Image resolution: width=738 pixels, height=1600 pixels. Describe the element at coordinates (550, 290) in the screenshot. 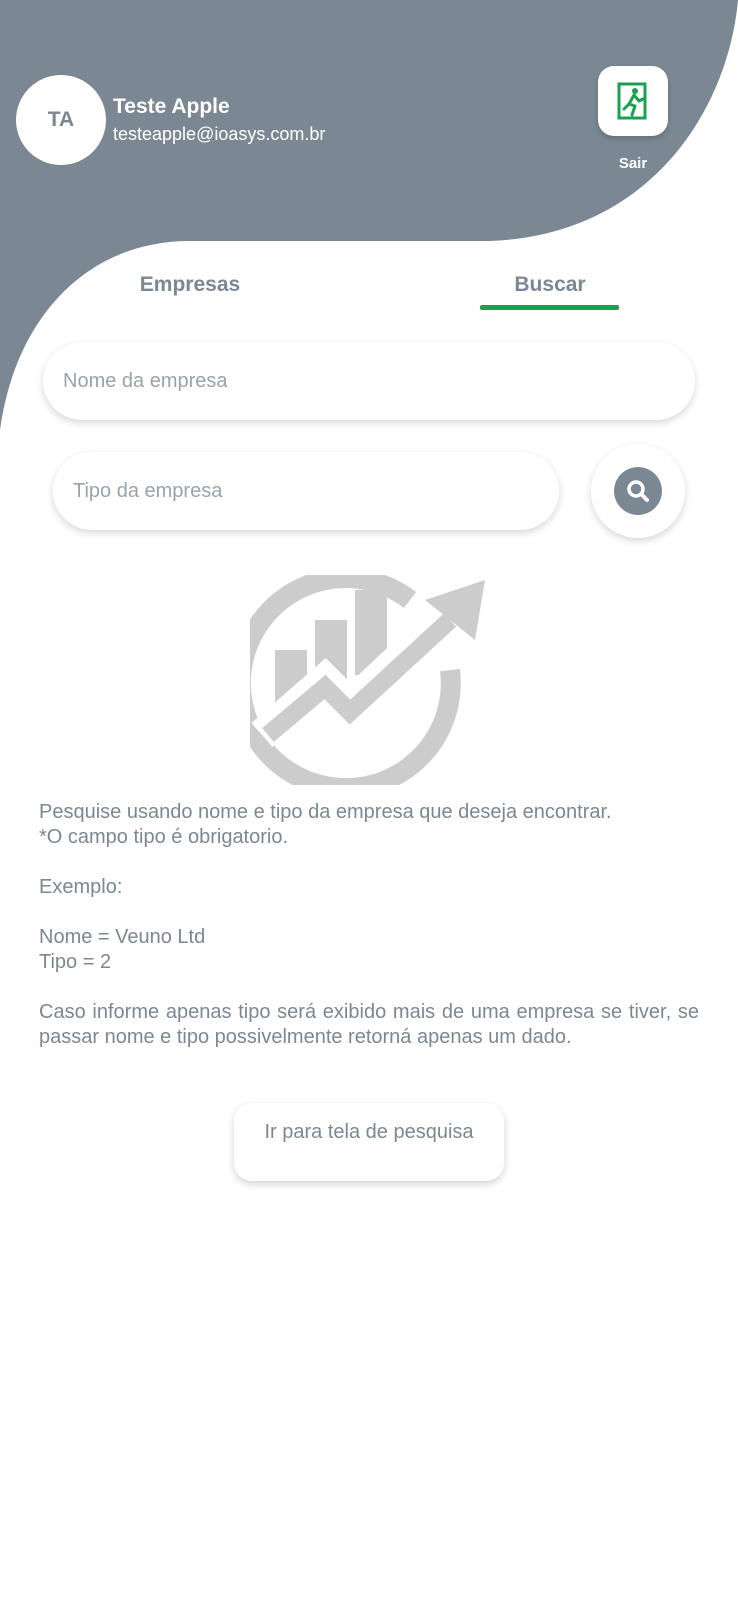

I see `tab-buscar: Buscar` at that location.